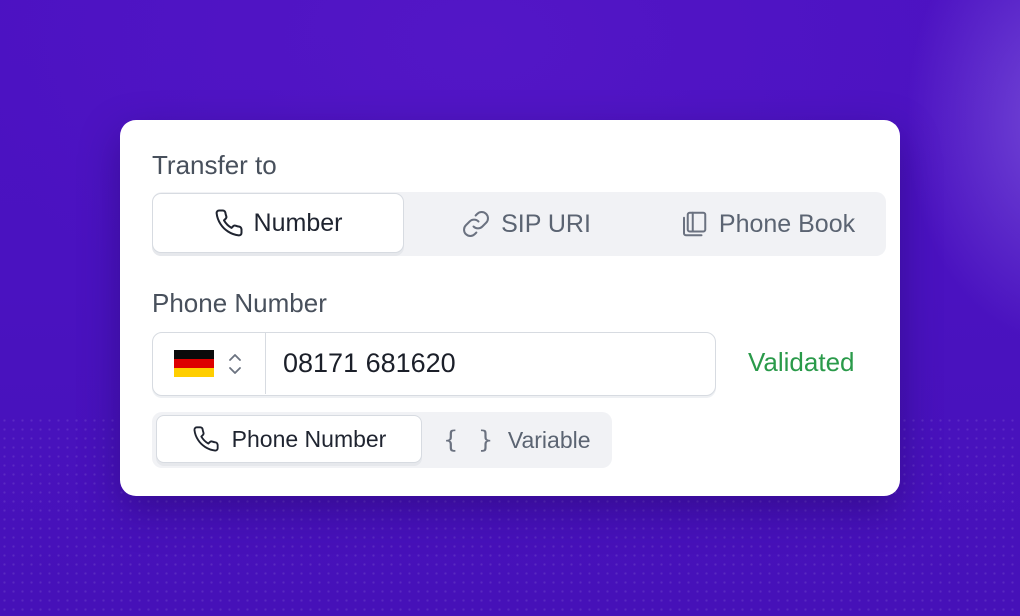  I want to click on tab-sip-uri-label: SIP URI, so click(546, 223).